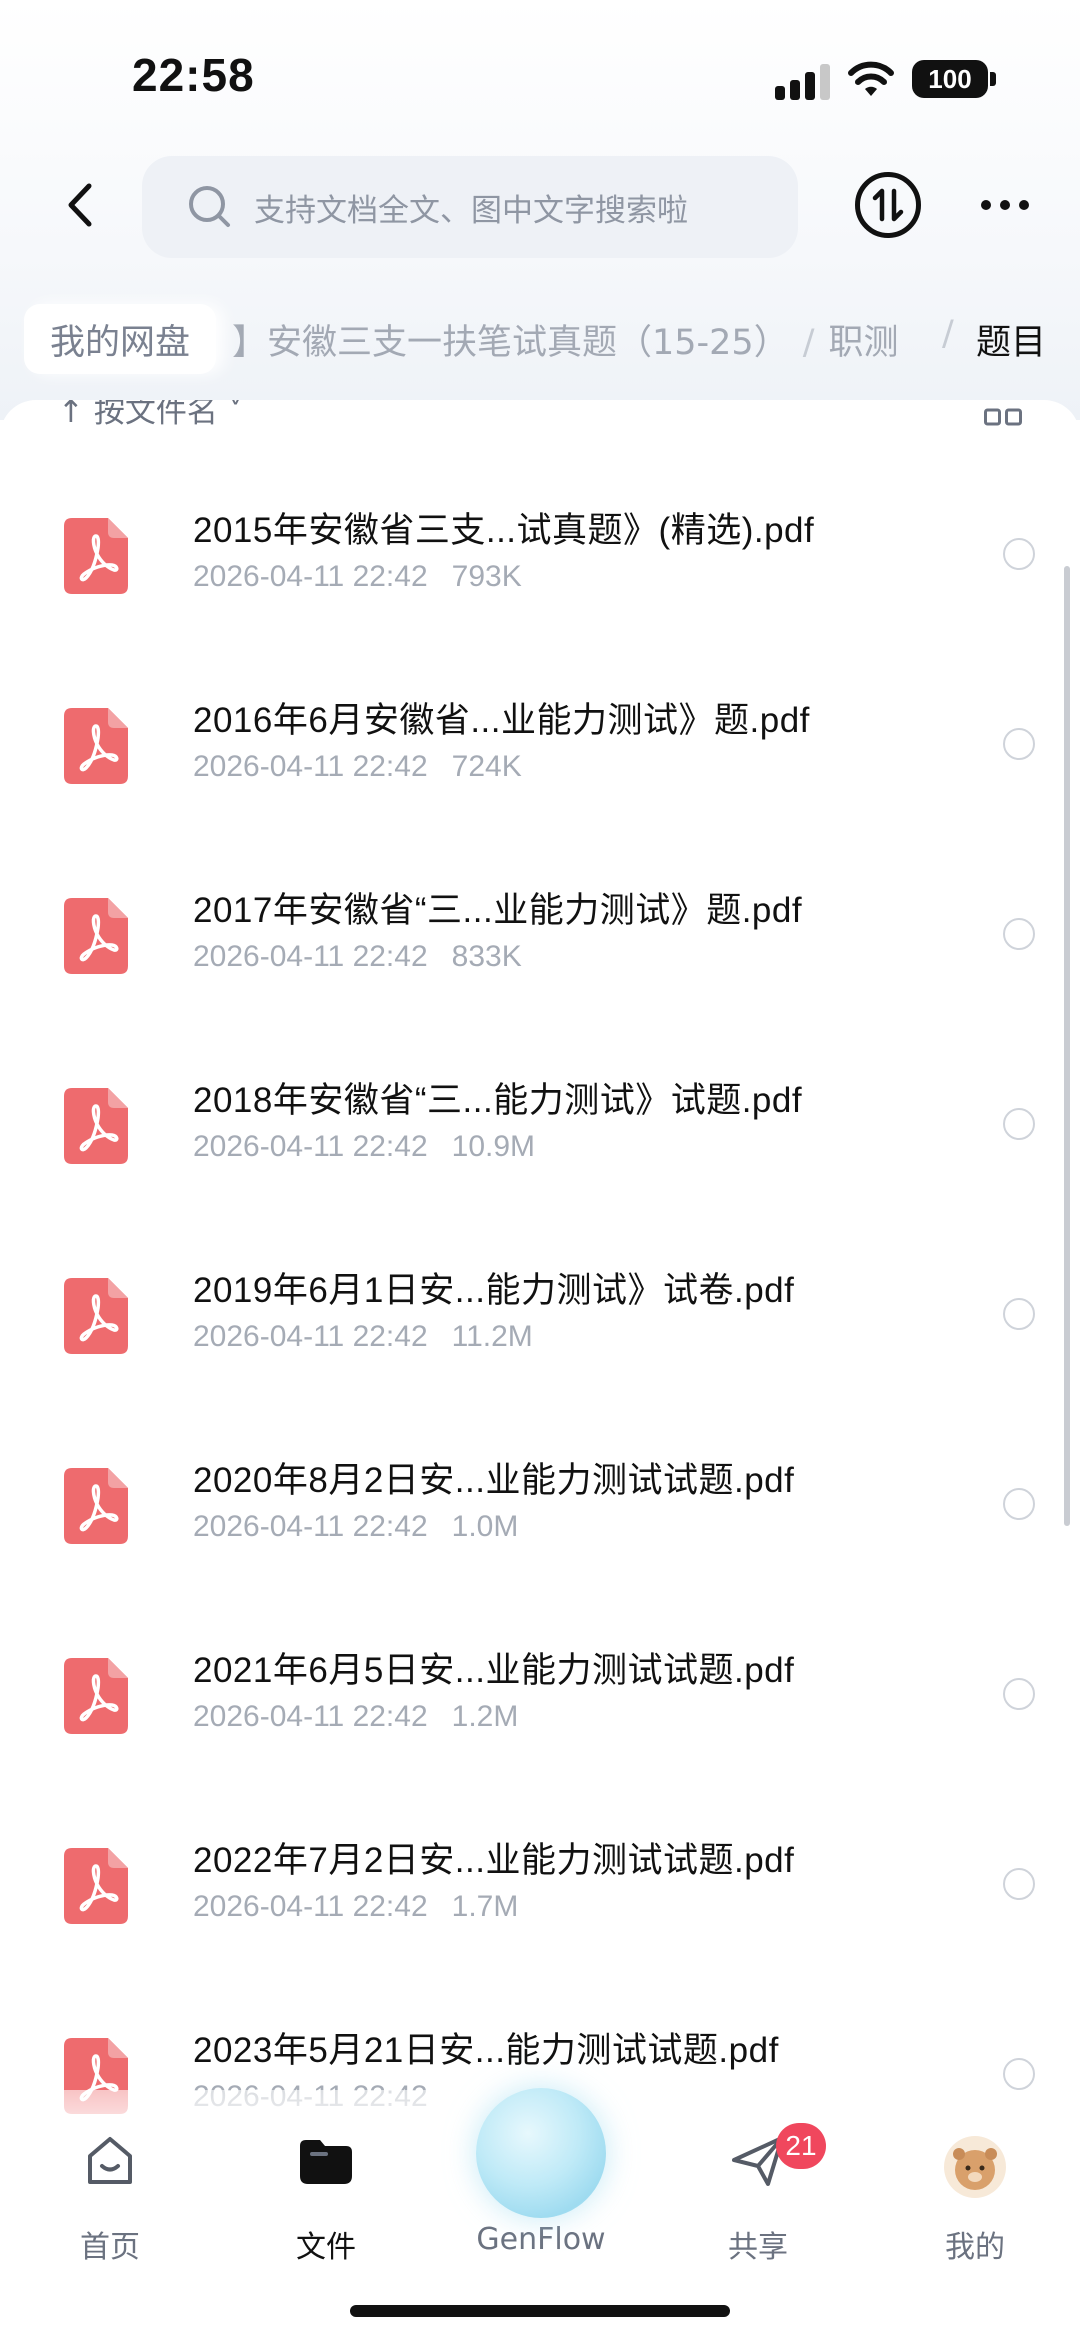  I want to click on cellular-signal-icon, so click(803, 81).